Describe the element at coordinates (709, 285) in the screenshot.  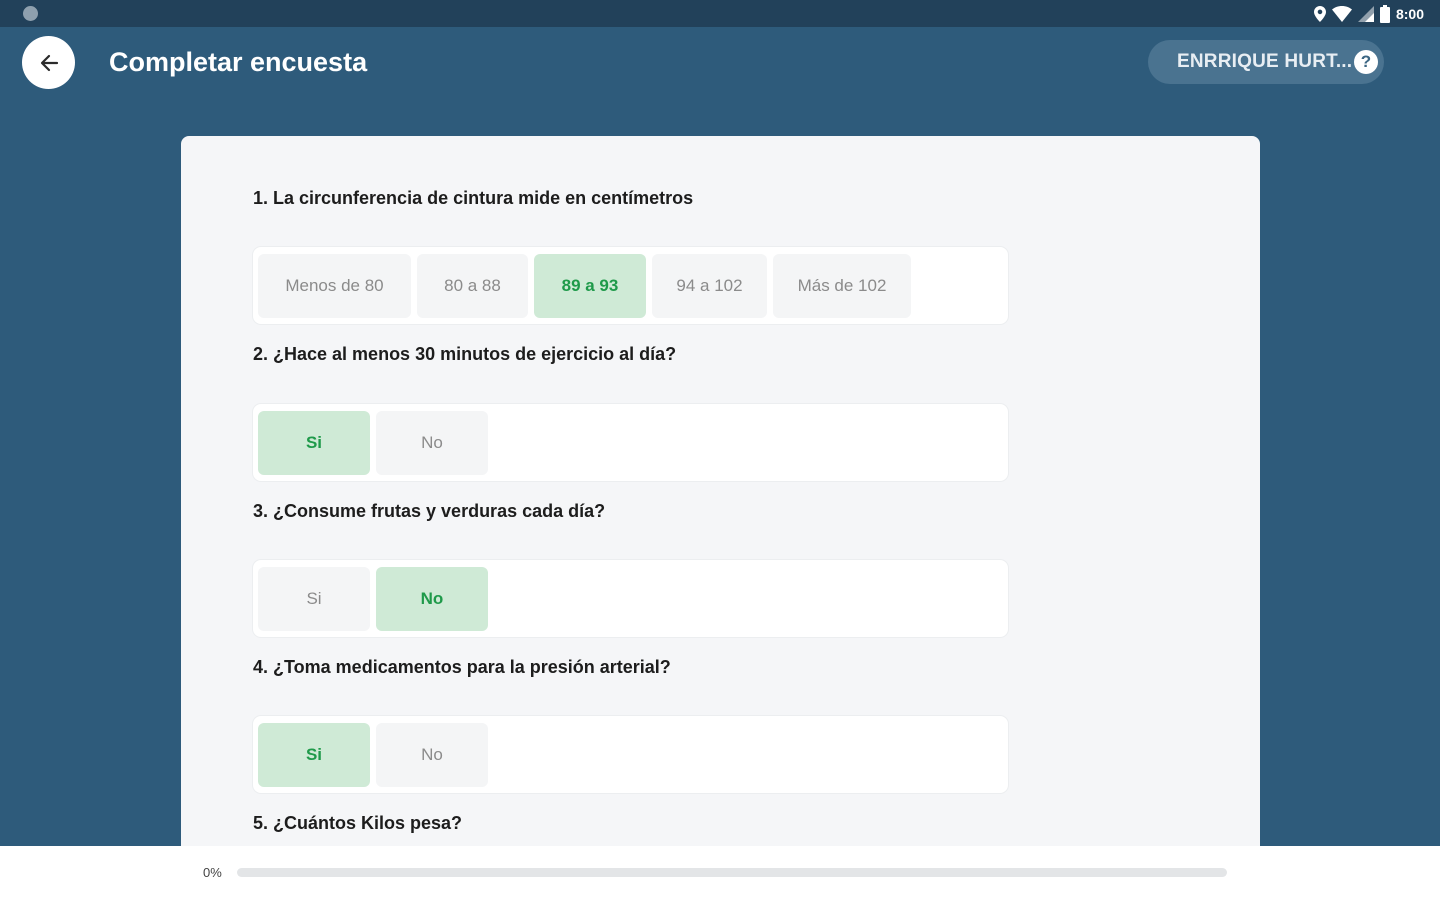
I see `option-94-a-102: 94 a 102` at that location.